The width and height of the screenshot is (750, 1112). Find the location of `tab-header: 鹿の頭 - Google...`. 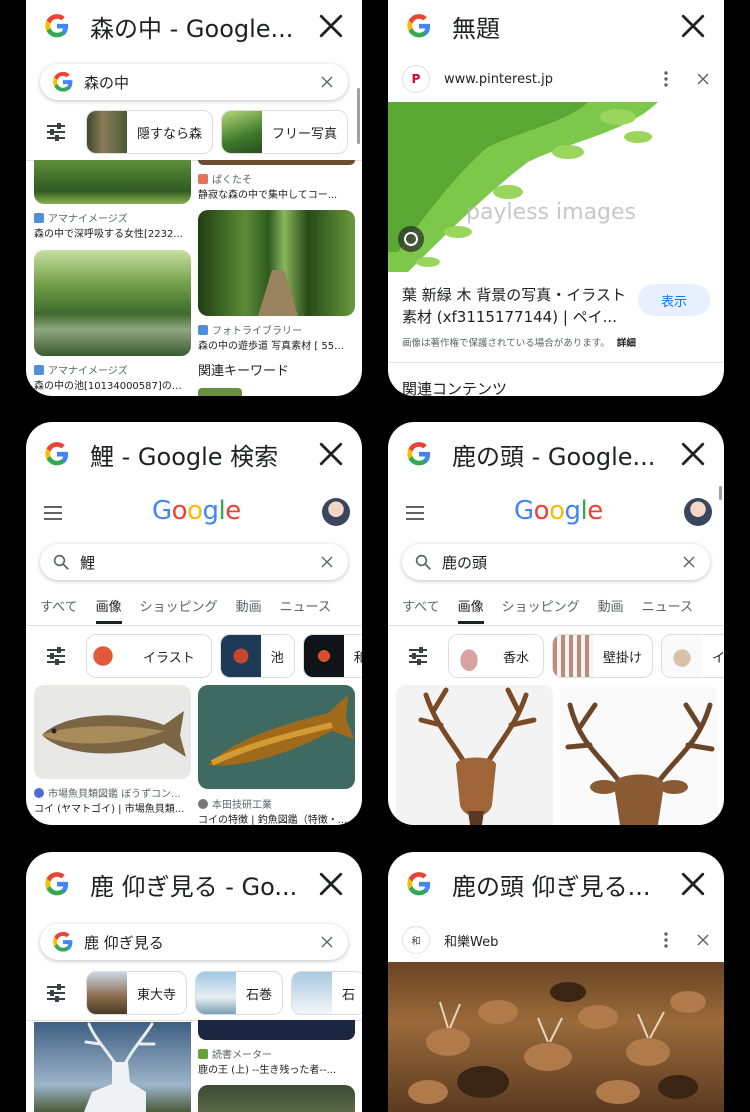

tab-header: 鹿の頭 - Google... is located at coordinates (556, 454).